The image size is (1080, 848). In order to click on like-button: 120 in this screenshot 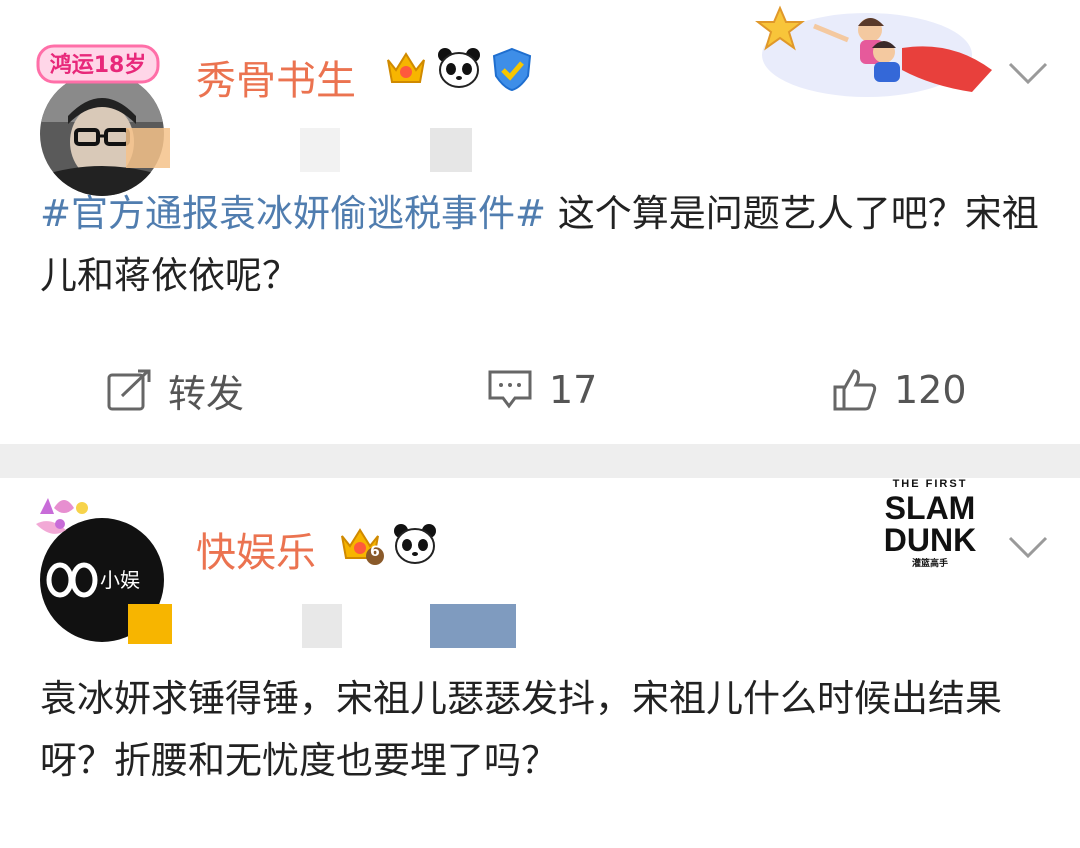, I will do `click(899, 390)`.